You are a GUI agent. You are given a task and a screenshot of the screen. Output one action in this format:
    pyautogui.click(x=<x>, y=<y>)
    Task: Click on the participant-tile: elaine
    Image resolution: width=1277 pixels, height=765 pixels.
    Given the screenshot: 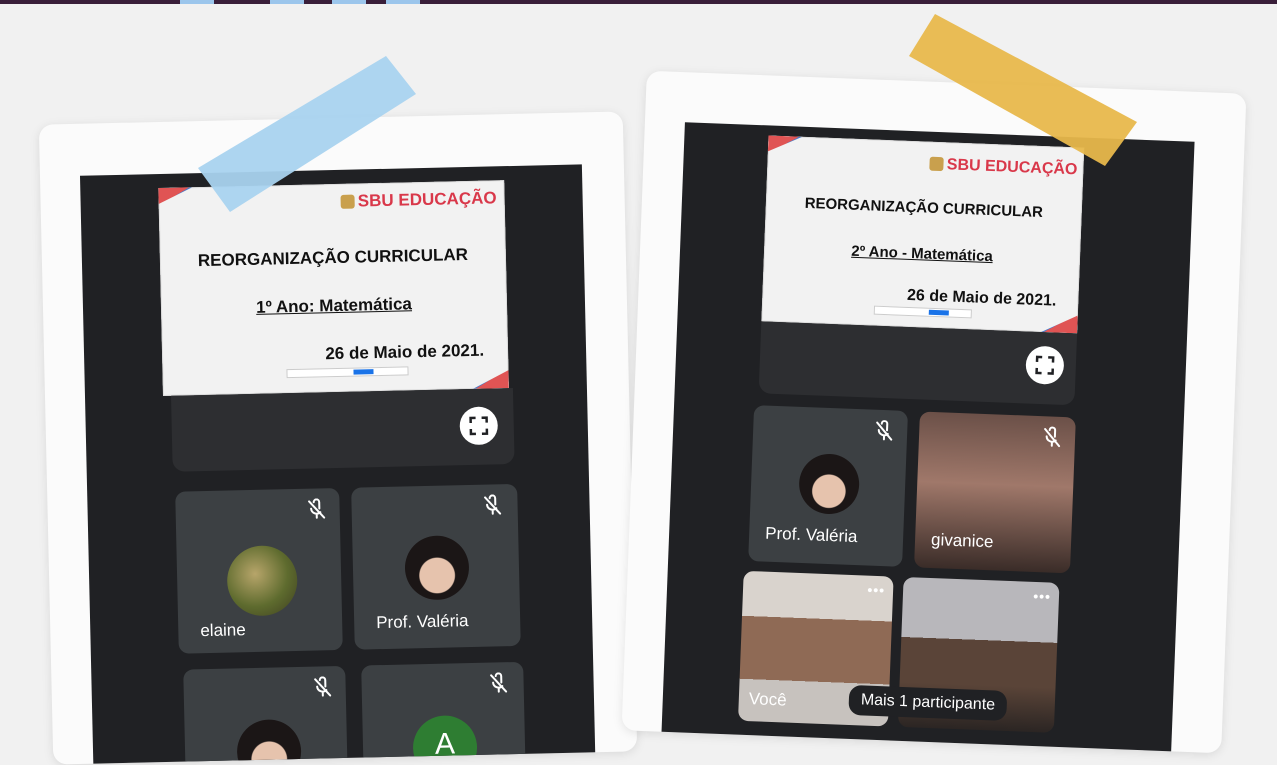 What is the action you would take?
    pyautogui.click(x=259, y=570)
    